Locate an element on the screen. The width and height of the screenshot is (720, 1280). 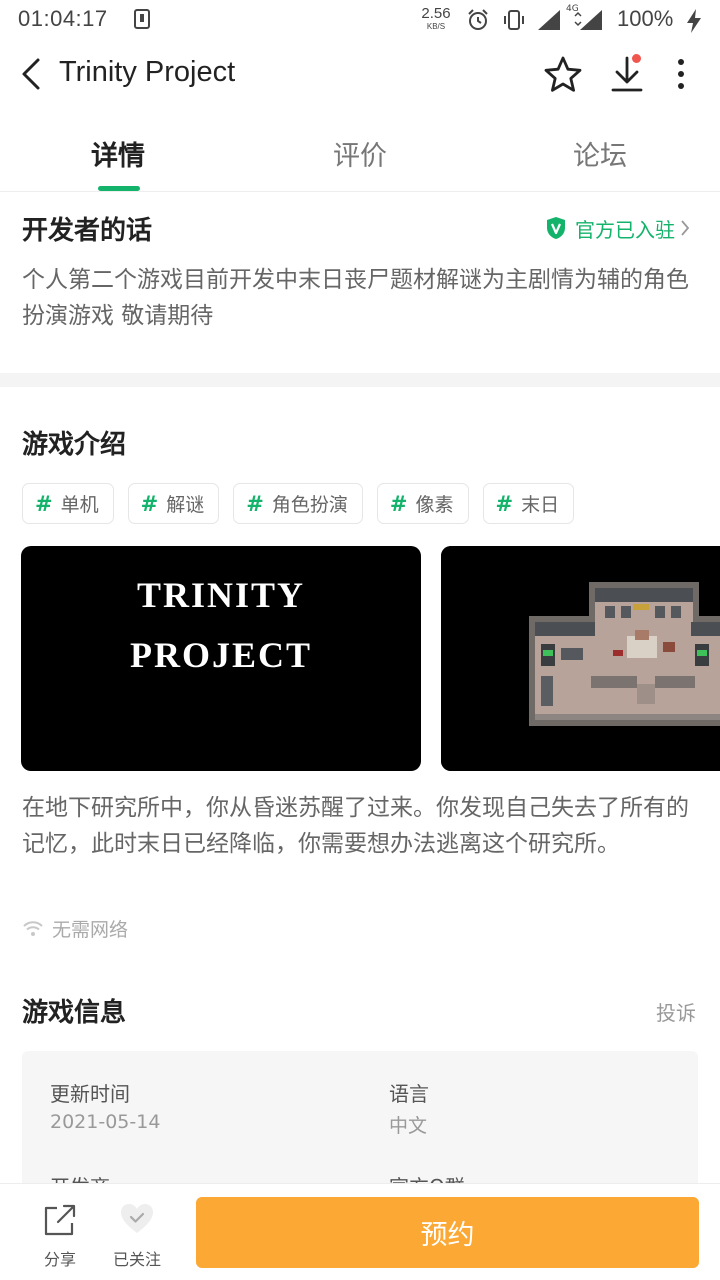
tab-bar: 详情 评价 论坛 is located at coordinates (360, 152).